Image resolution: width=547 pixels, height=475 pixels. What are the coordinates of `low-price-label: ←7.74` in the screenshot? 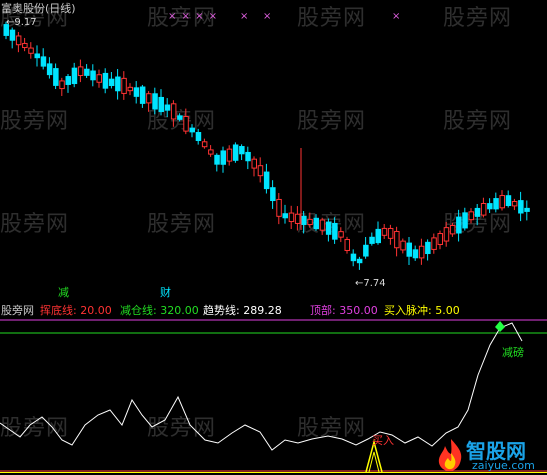 It's located at (370, 283).